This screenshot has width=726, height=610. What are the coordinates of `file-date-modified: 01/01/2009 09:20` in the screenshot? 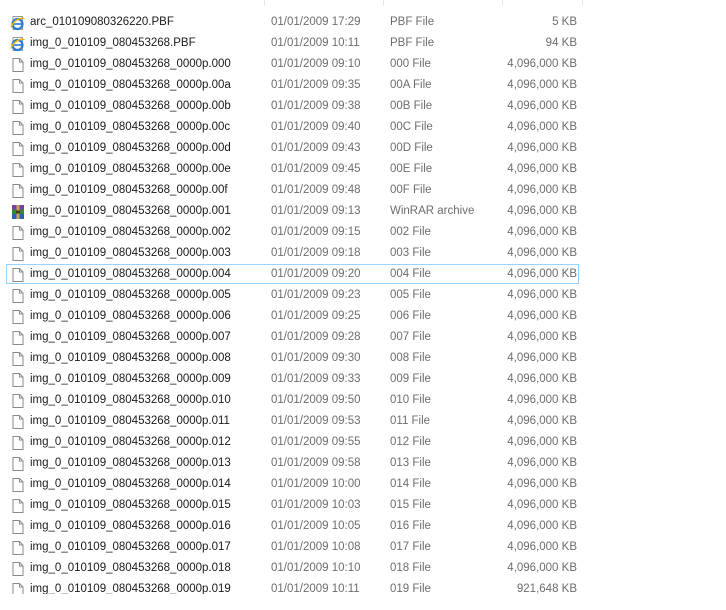 It's located at (316, 274).